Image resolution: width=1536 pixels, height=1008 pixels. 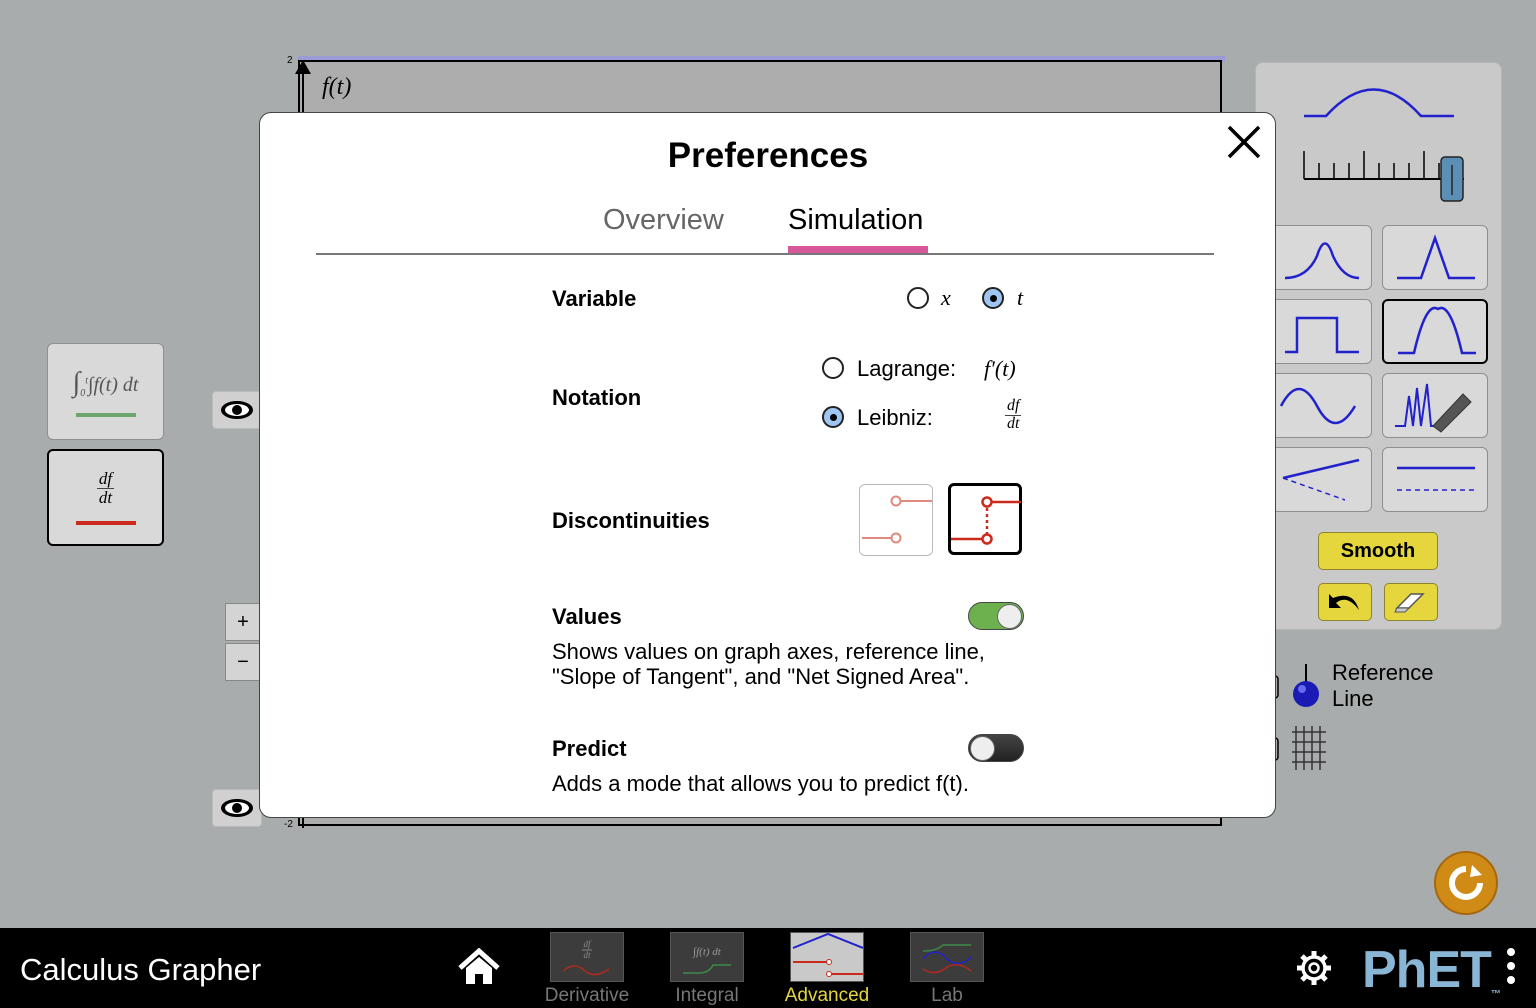 What do you see at coordinates (996, 748) in the screenshot?
I see `predict-toggle` at bounding box center [996, 748].